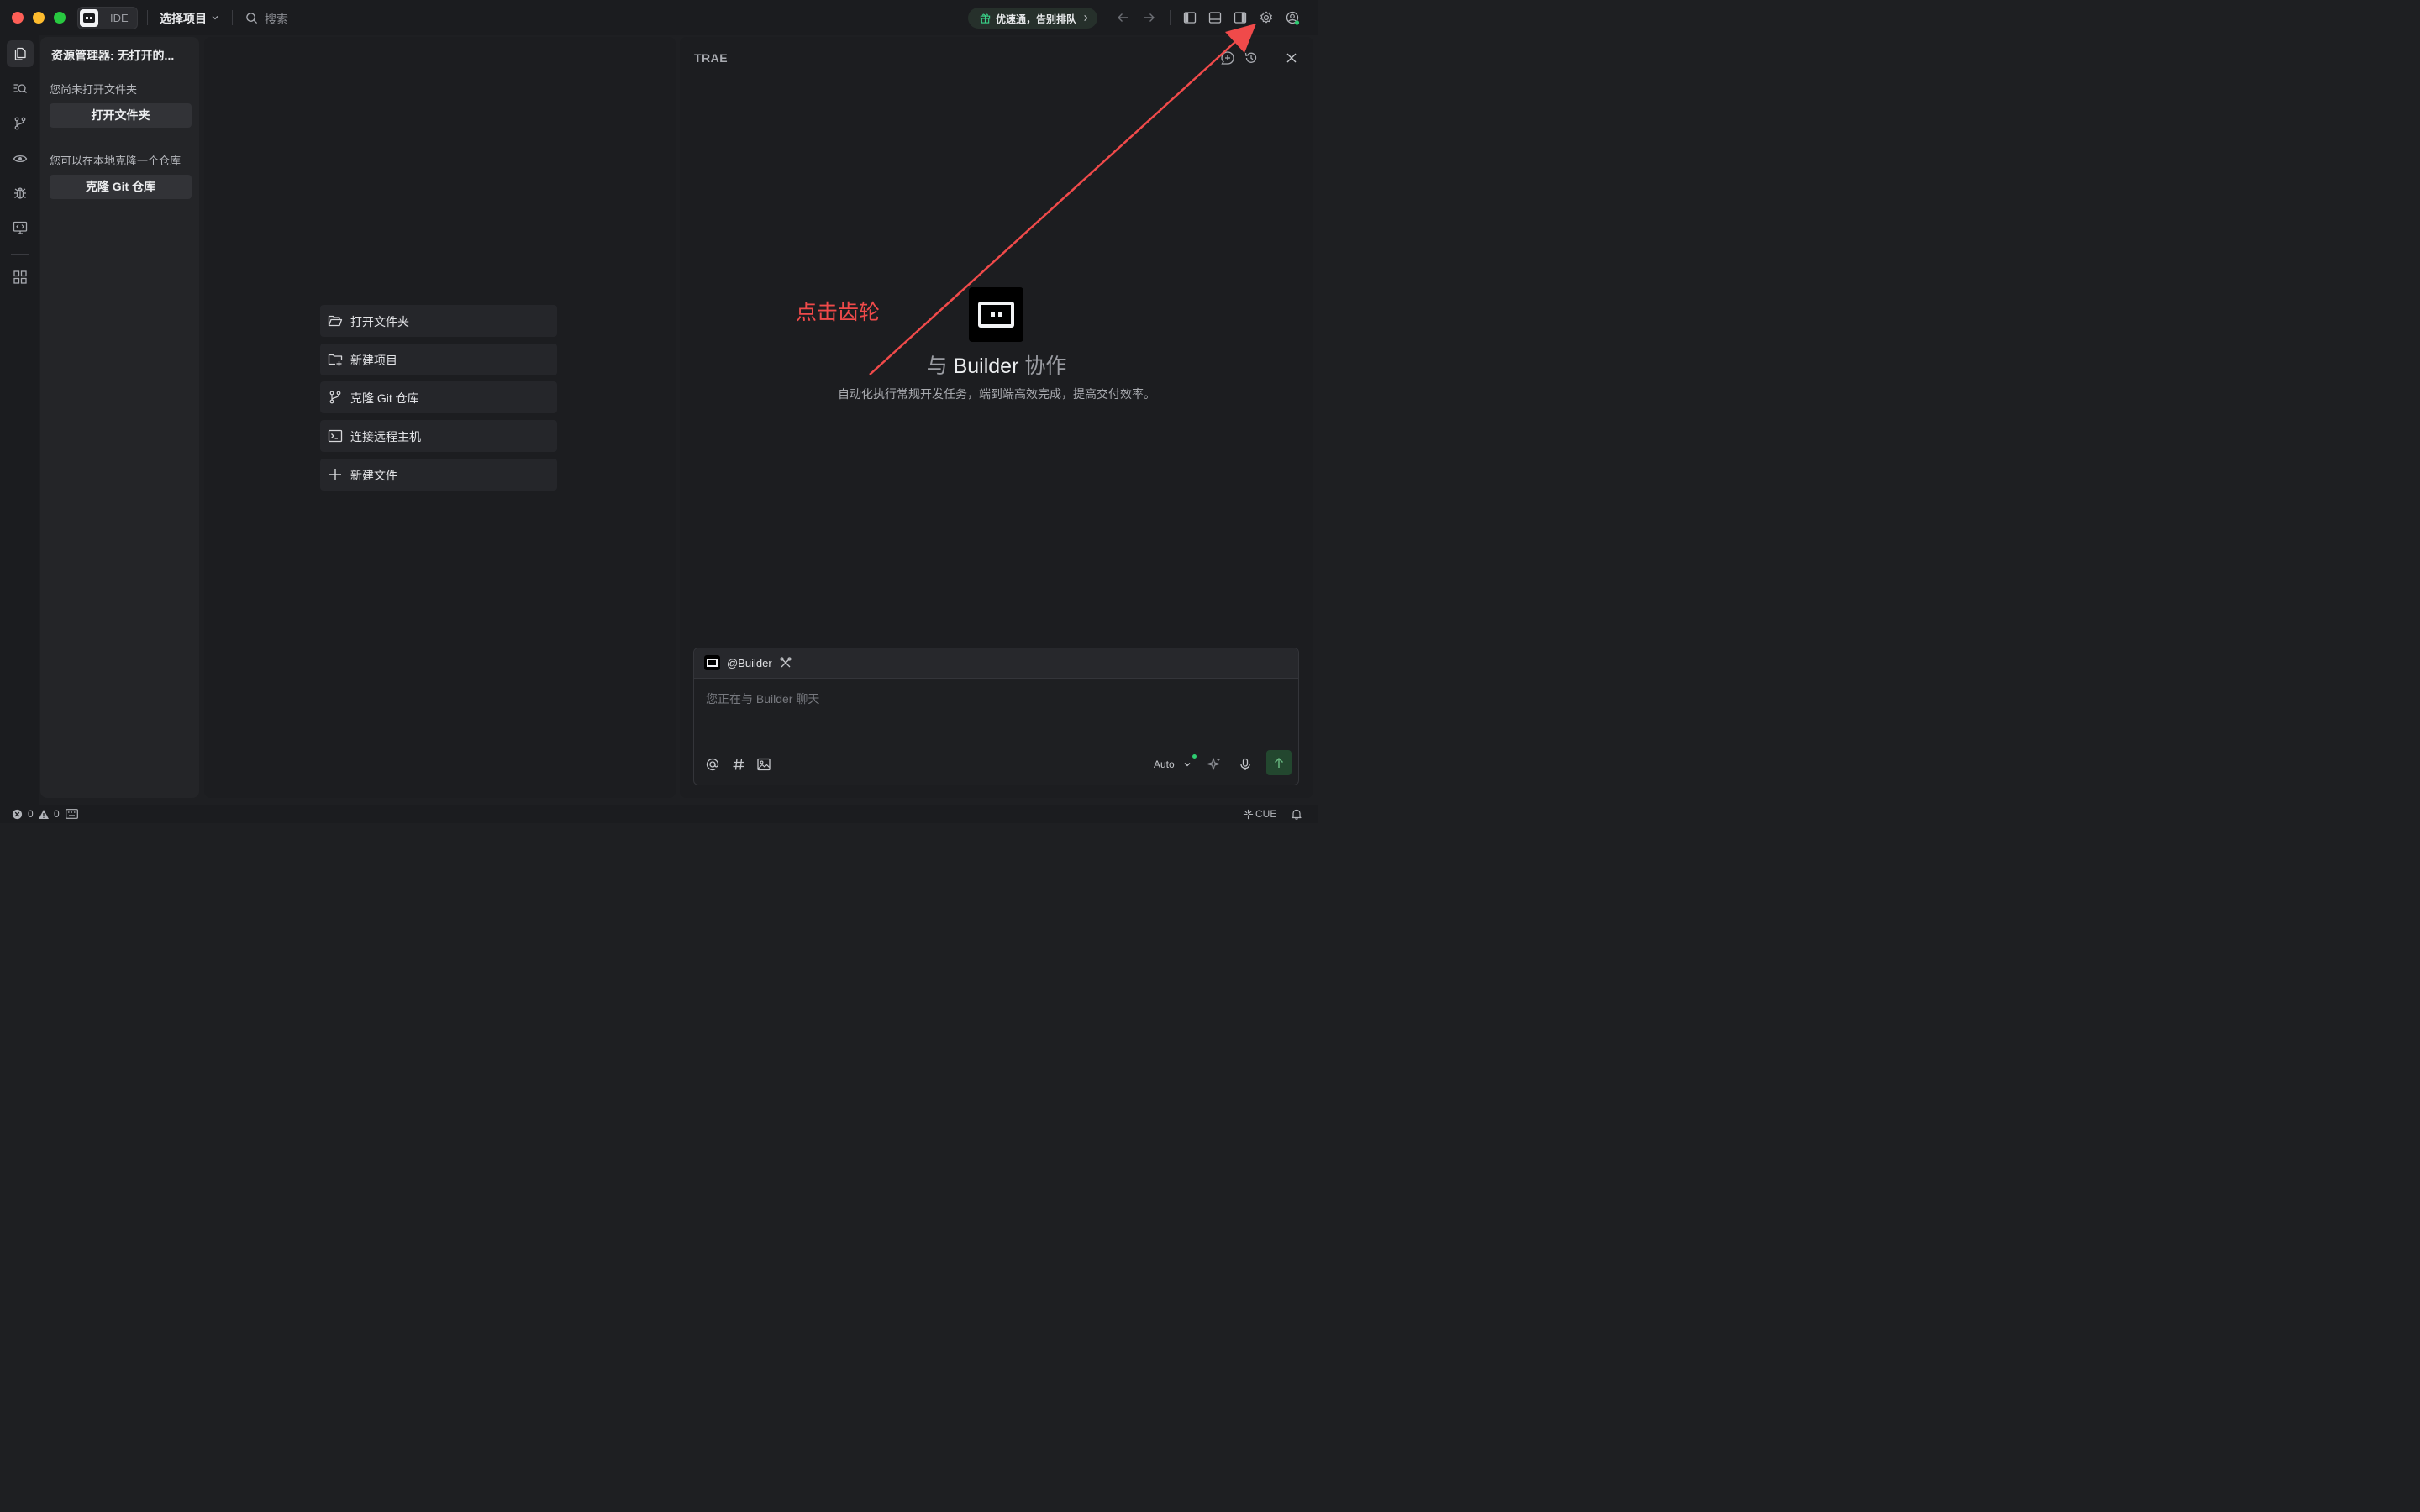 This screenshot has width=2420, height=1512. Describe the element at coordinates (659, 17) in the screenshot. I see `title-bar: IDE 选择项目 搜索 优速通，告别排队` at that location.